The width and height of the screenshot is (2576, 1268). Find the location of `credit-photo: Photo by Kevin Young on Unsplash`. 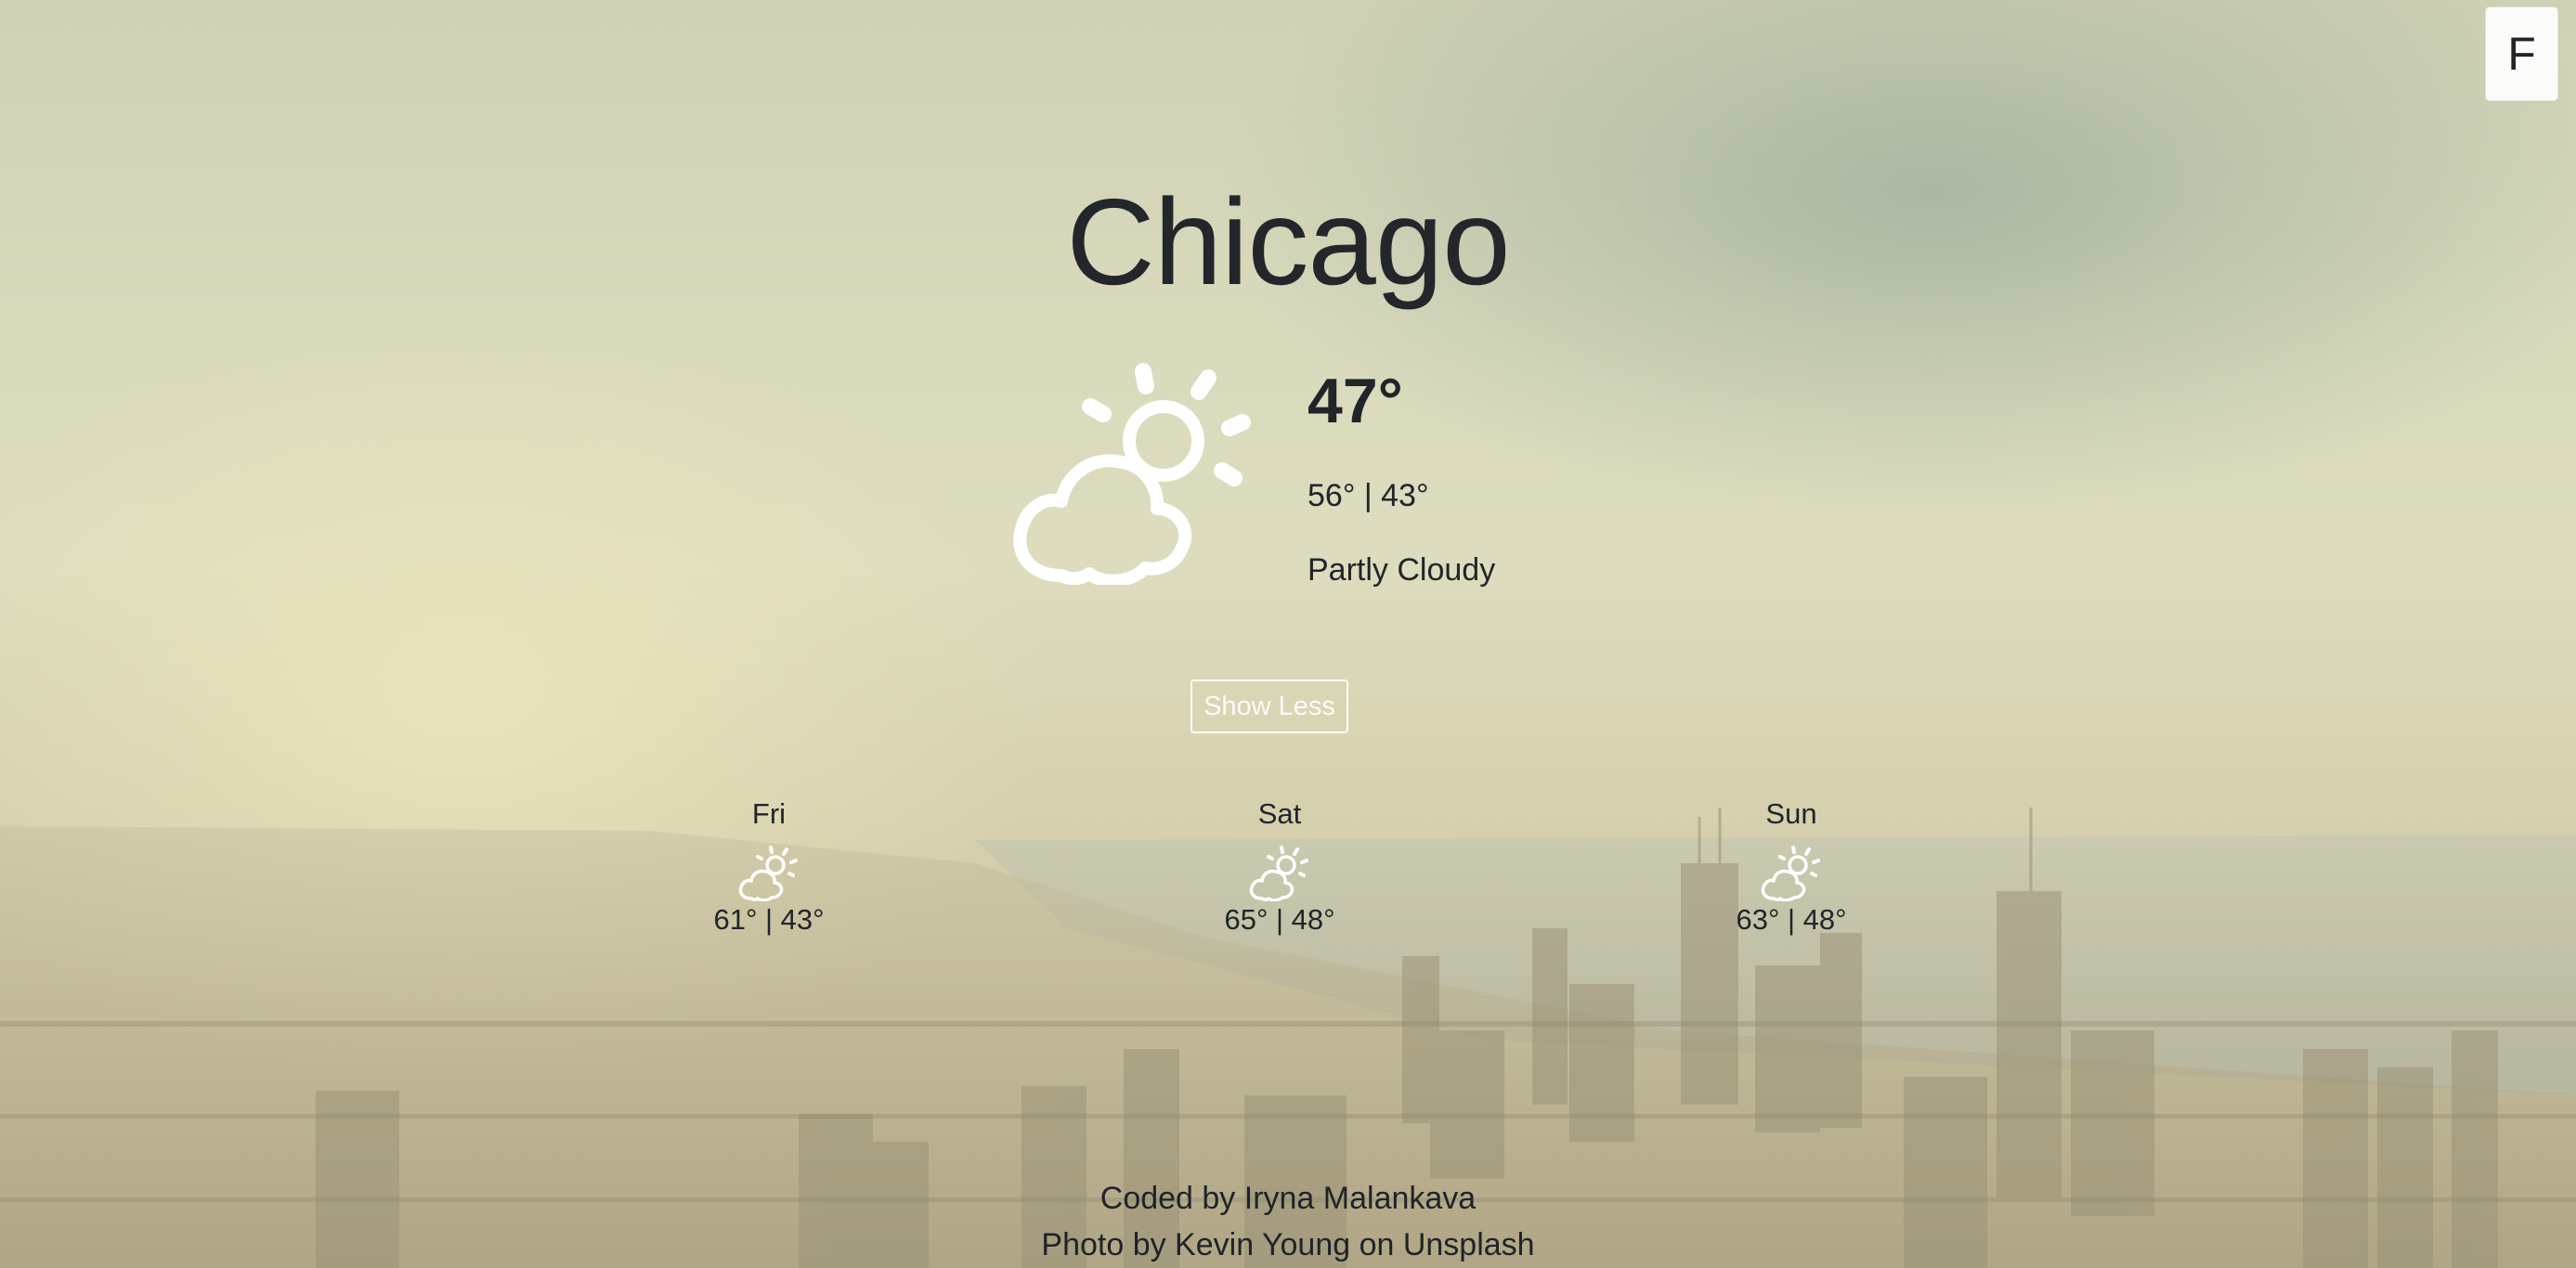

credit-photo: Photo by Kevin Young on Unsplash is located at coordinates (1288, 1245).